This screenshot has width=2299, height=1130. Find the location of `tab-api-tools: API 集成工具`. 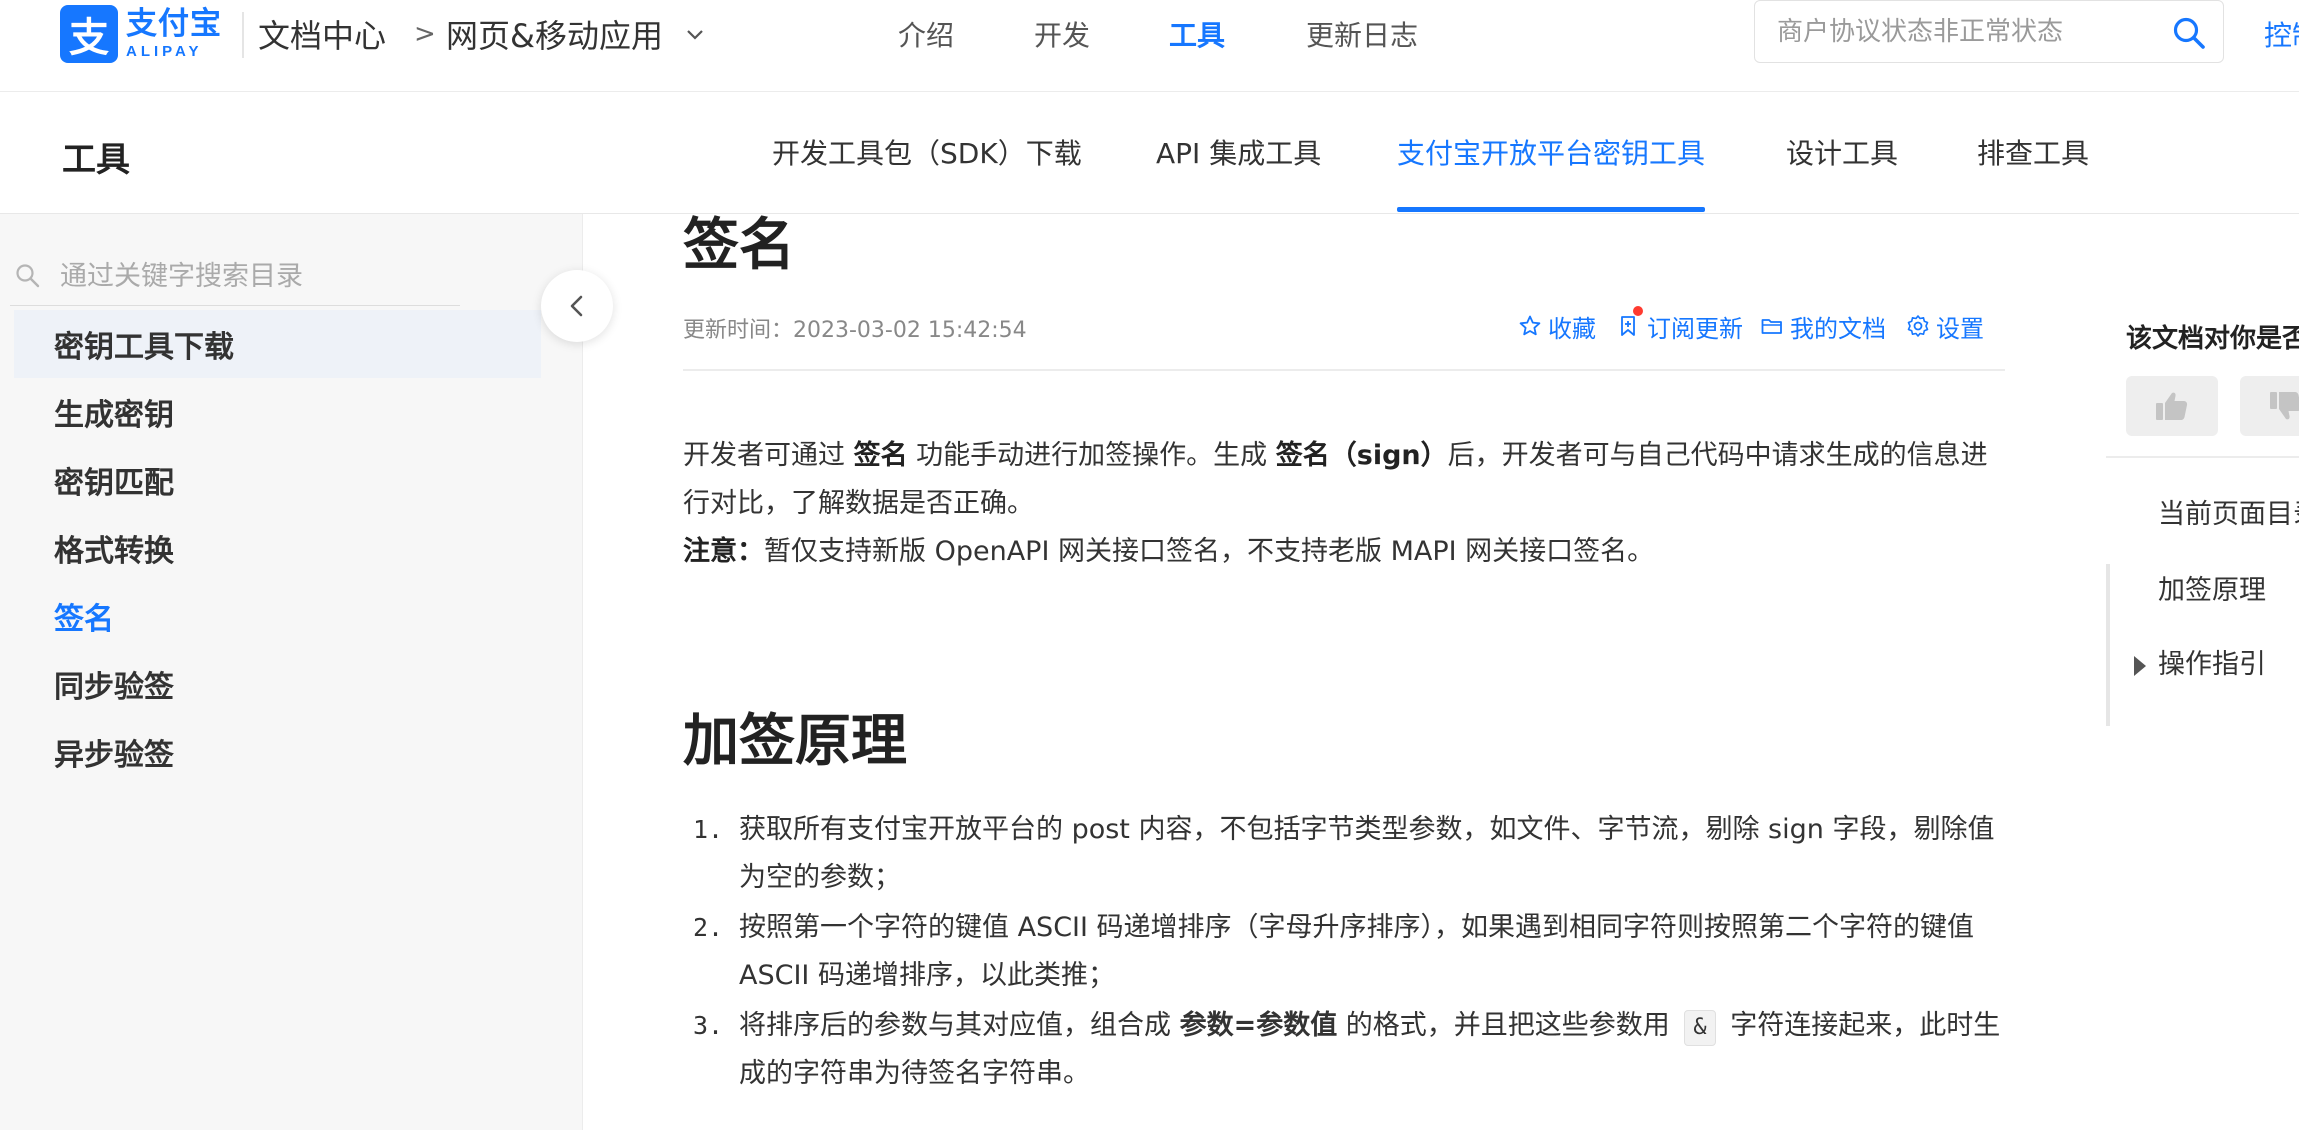

tab-api-tools: API 集成工具 is located at coordinates (1238, 152).